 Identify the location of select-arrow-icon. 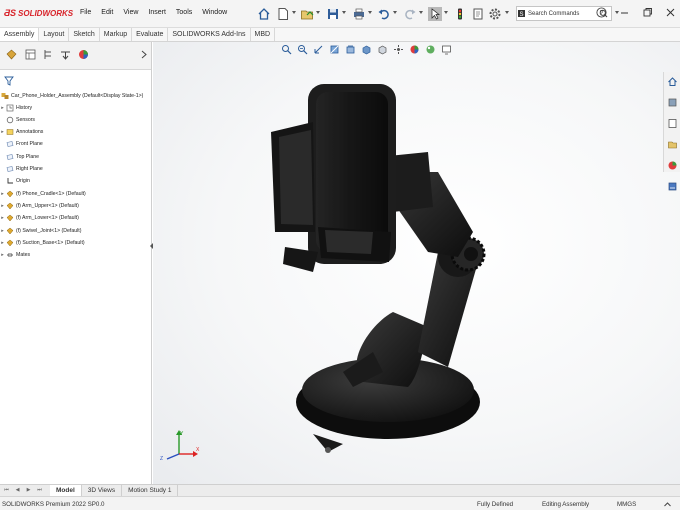
(435, 14).